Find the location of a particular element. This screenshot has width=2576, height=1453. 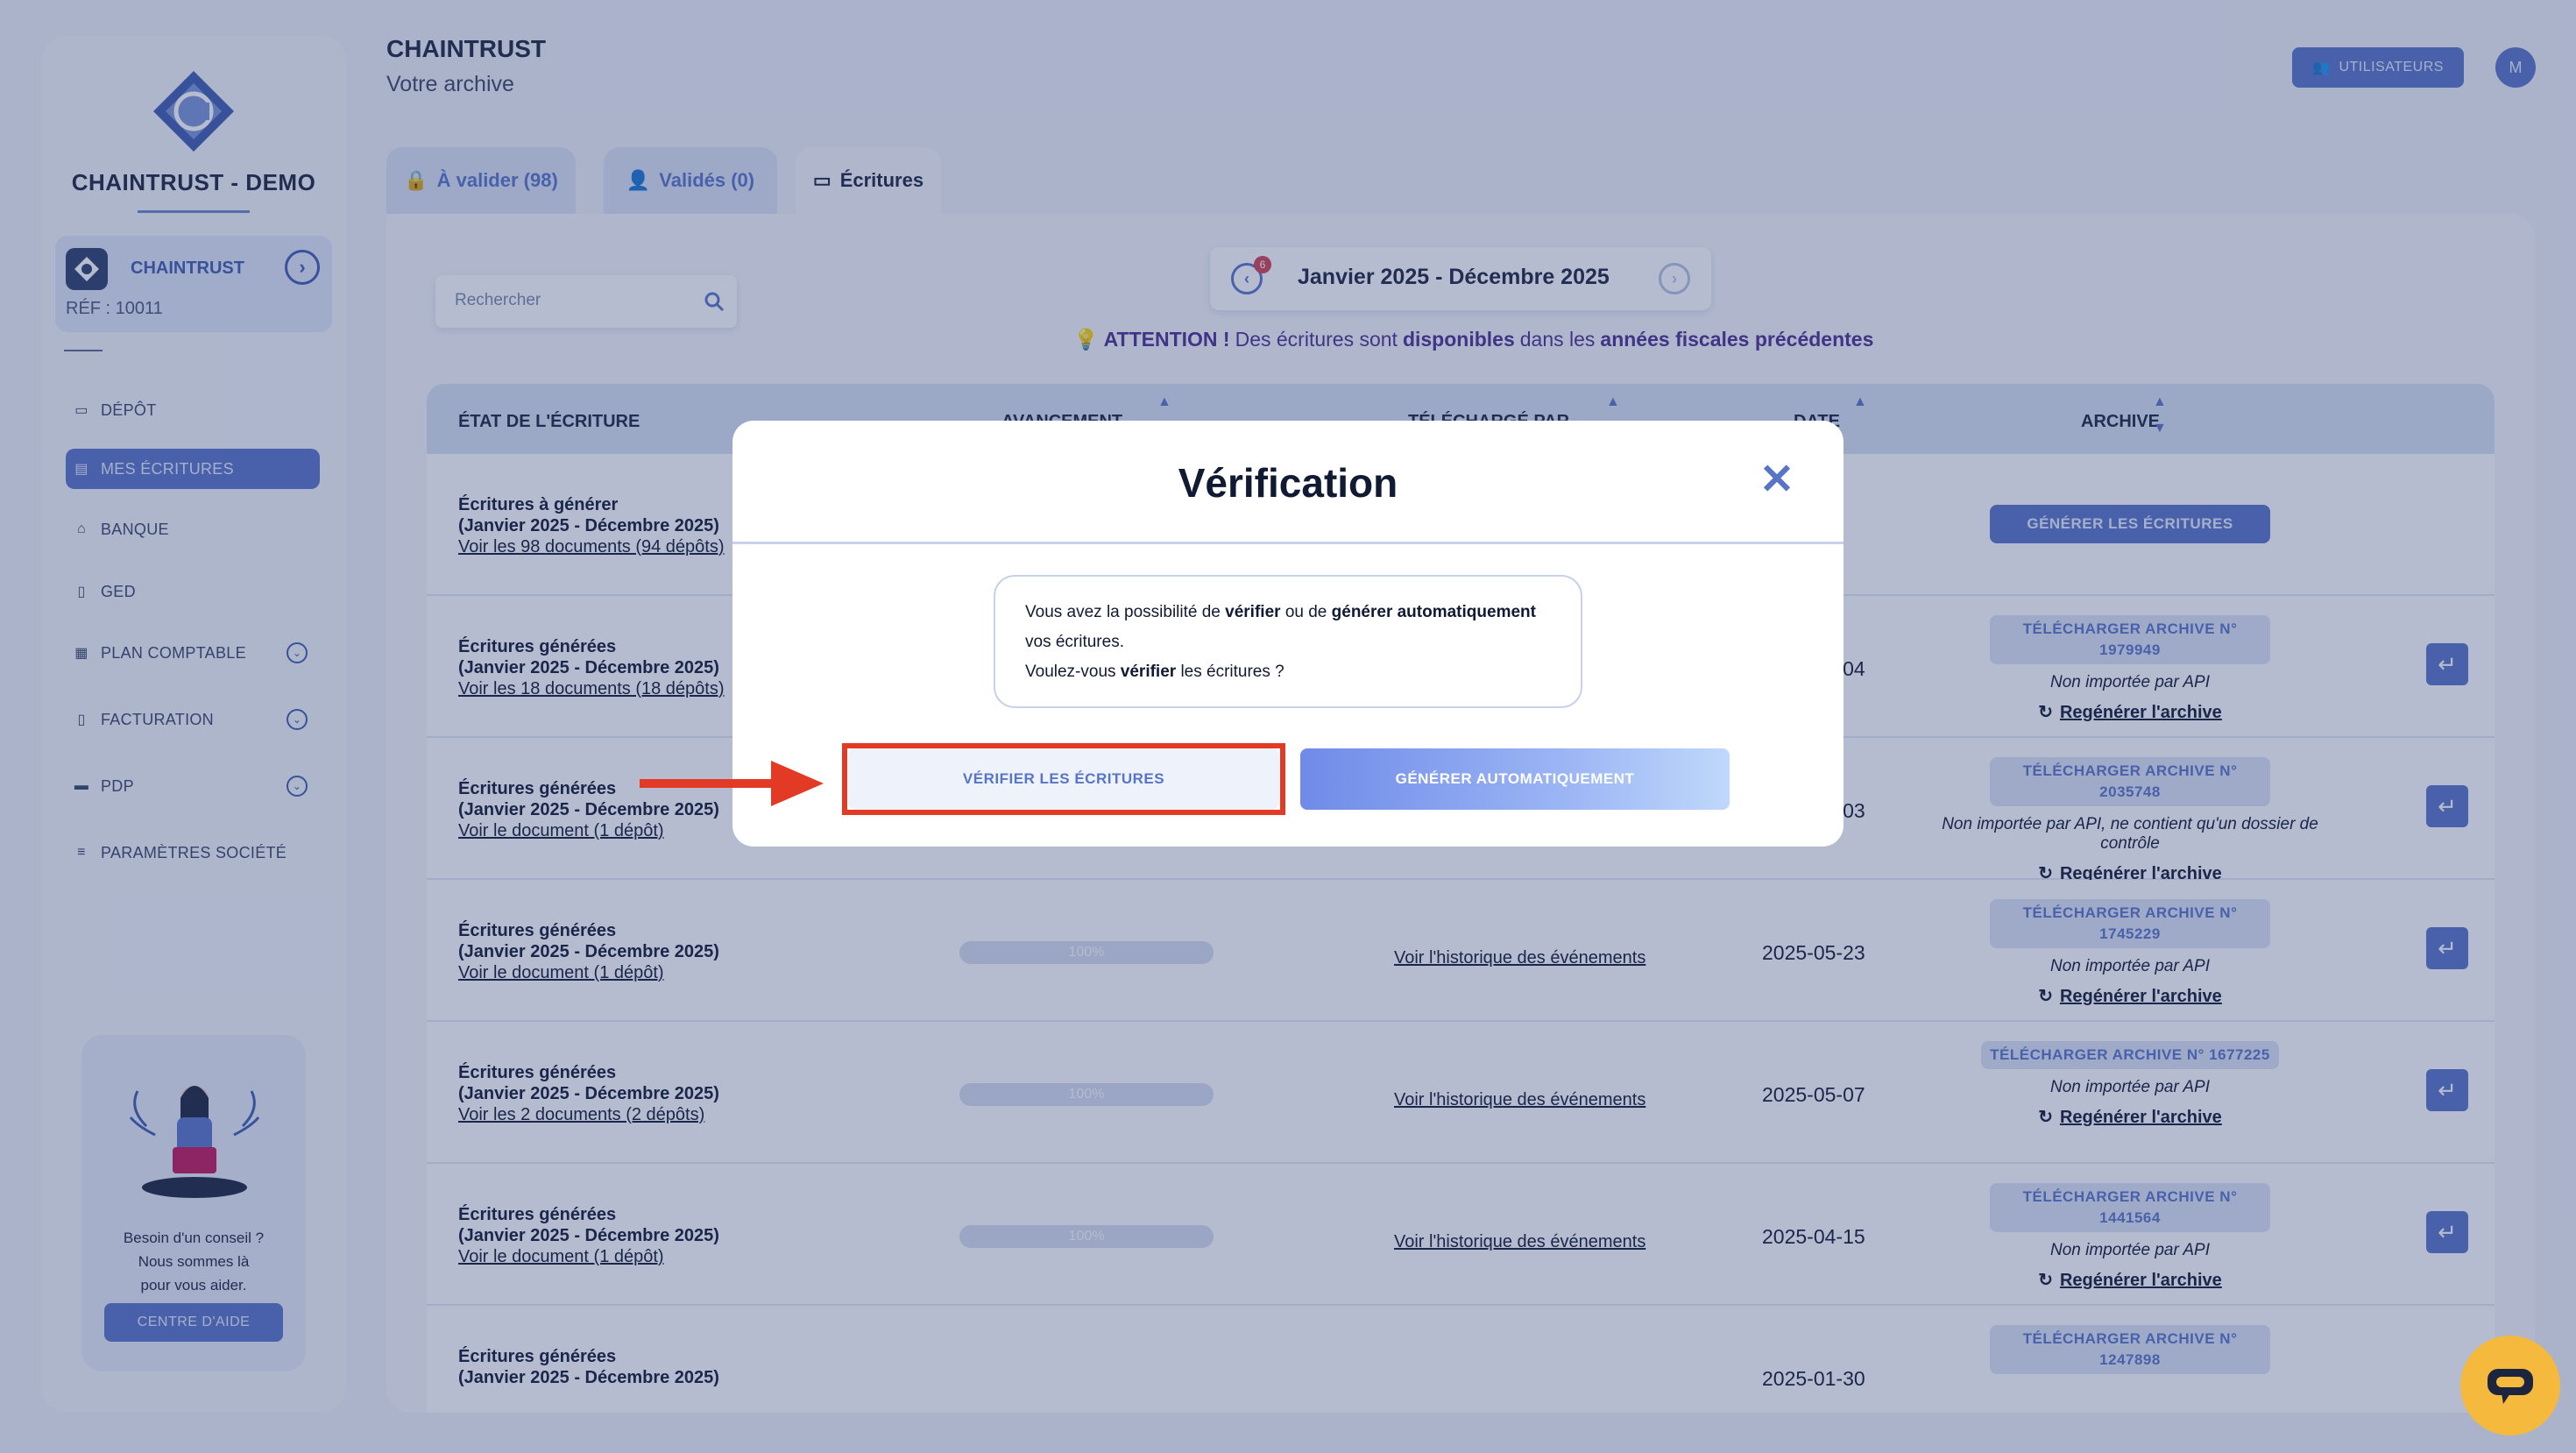

chat-icon is located at coordinates (2510, 1386).